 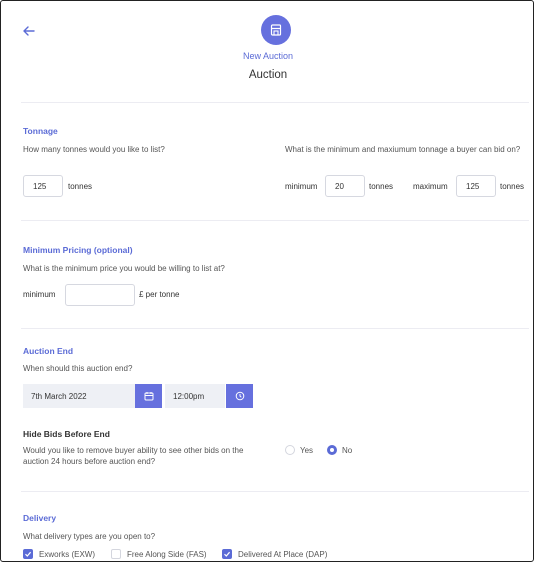 What do you see at coordinates (78, 368) in the screenshot?
I see `auction-end-question: When should this auction end?` at bounding box center [78, 368].